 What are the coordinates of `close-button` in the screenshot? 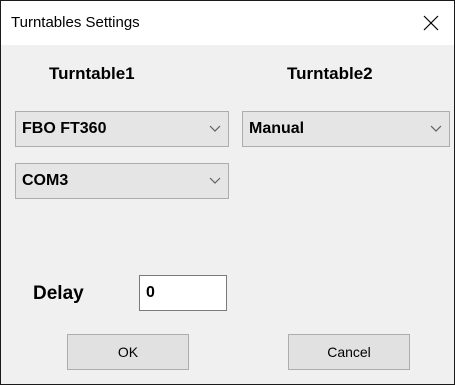 It's located at (431, 23).